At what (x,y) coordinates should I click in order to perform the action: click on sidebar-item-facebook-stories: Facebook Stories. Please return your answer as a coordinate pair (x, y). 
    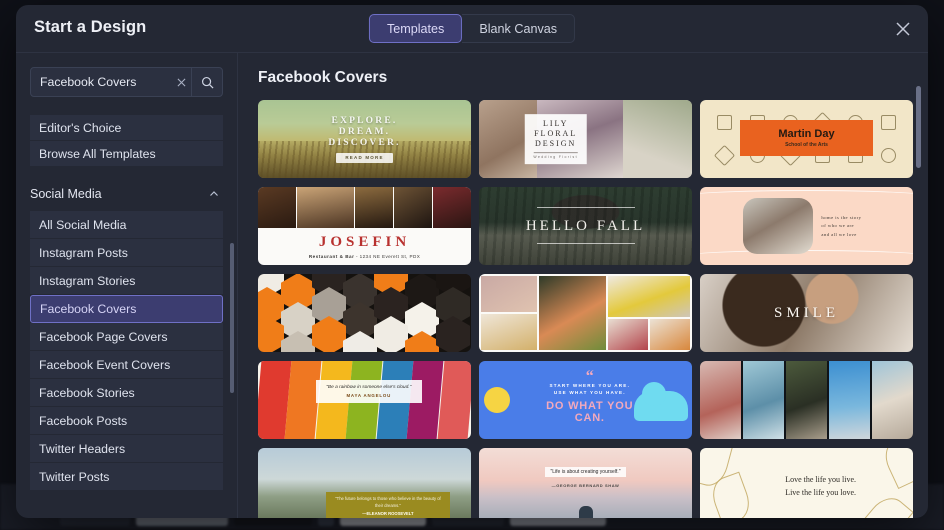
    Looking at the image, I should click on (126, 393).